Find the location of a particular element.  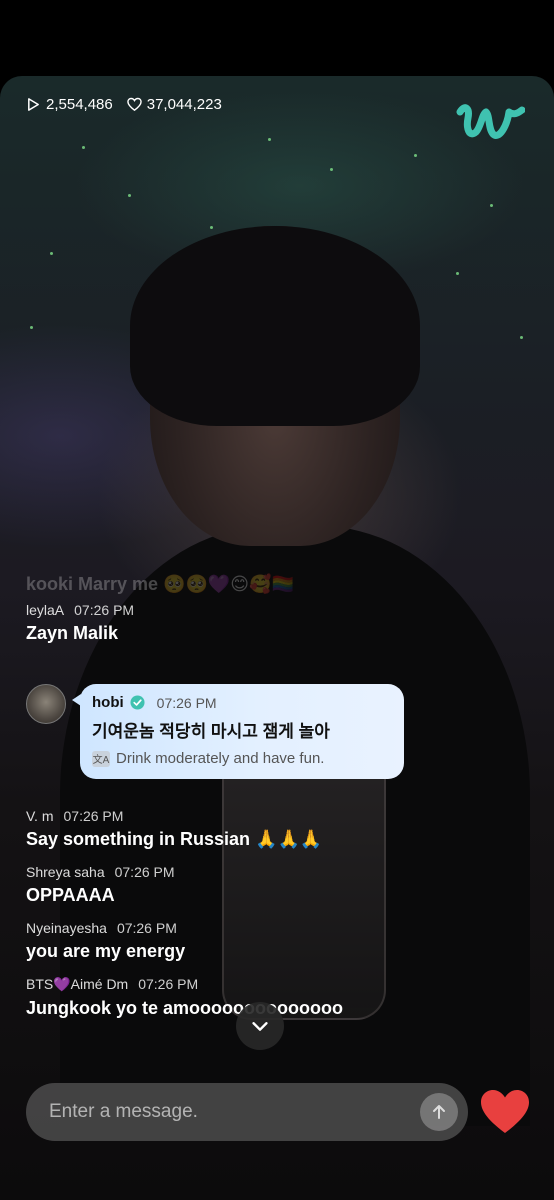

chat-username: BTS💜Aimé Dm is located at coordinates (77, 984).